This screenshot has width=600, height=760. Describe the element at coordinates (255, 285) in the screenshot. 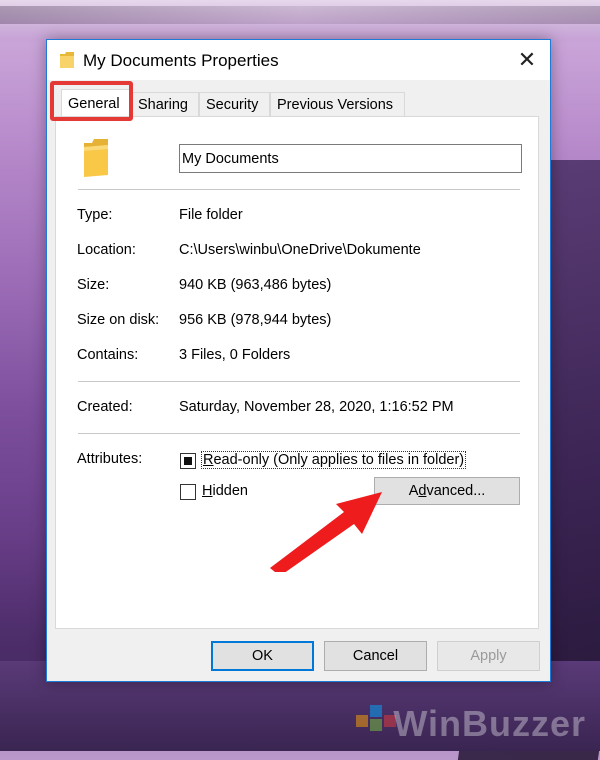

I see `size-value: 940 KB (963,486 bytes)` at that location.